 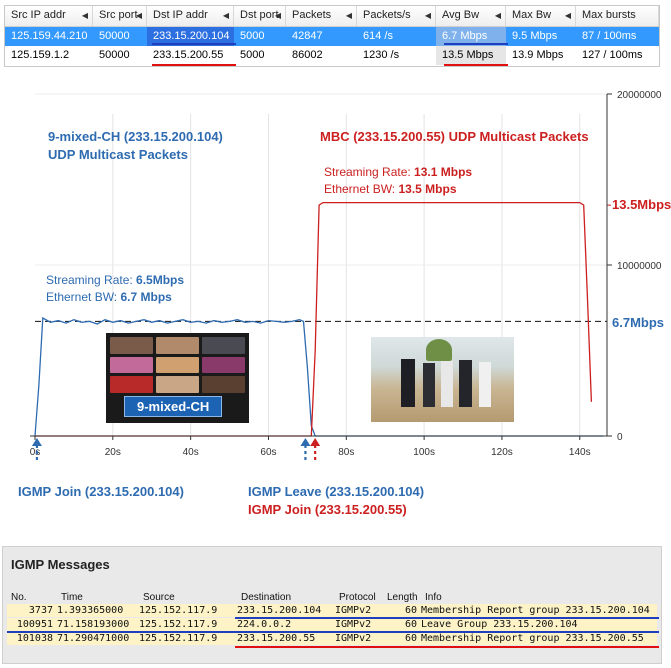 I want to click on pkt-destination: 233.15.200.55, so click(x=276, y=638).